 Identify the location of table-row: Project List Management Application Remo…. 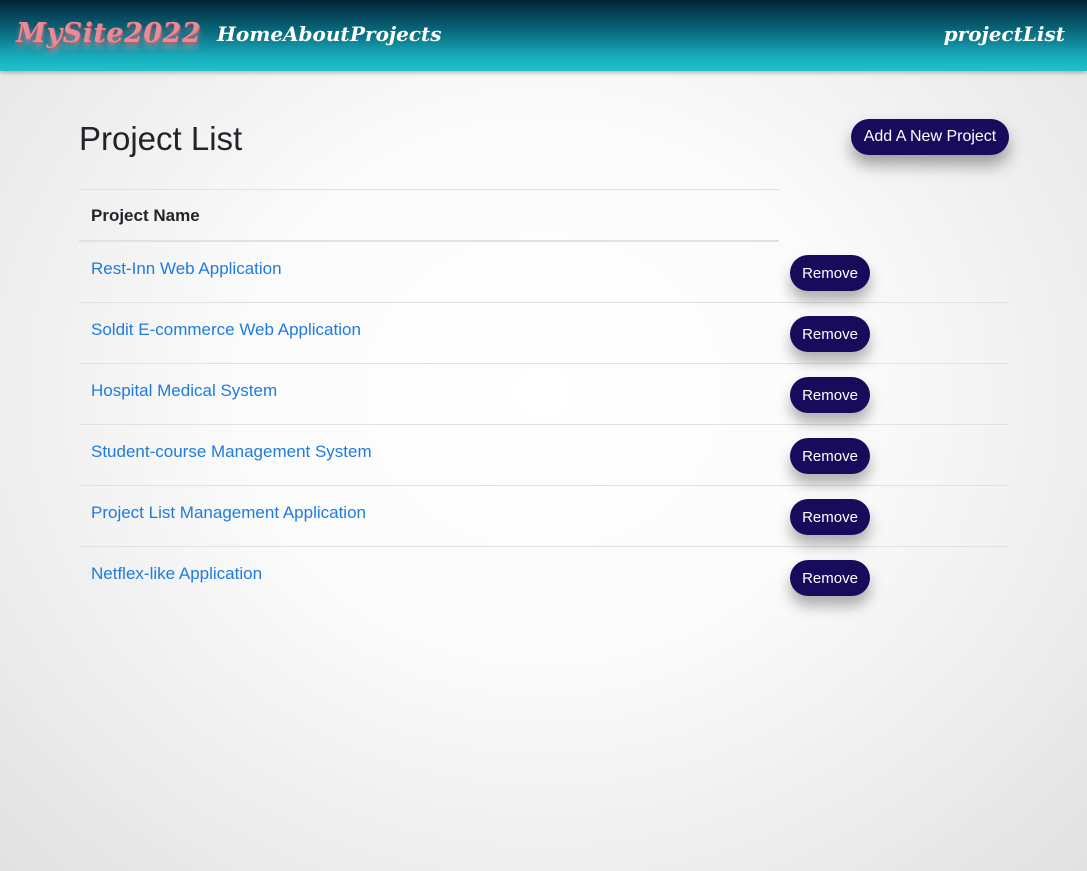
(544, 516).